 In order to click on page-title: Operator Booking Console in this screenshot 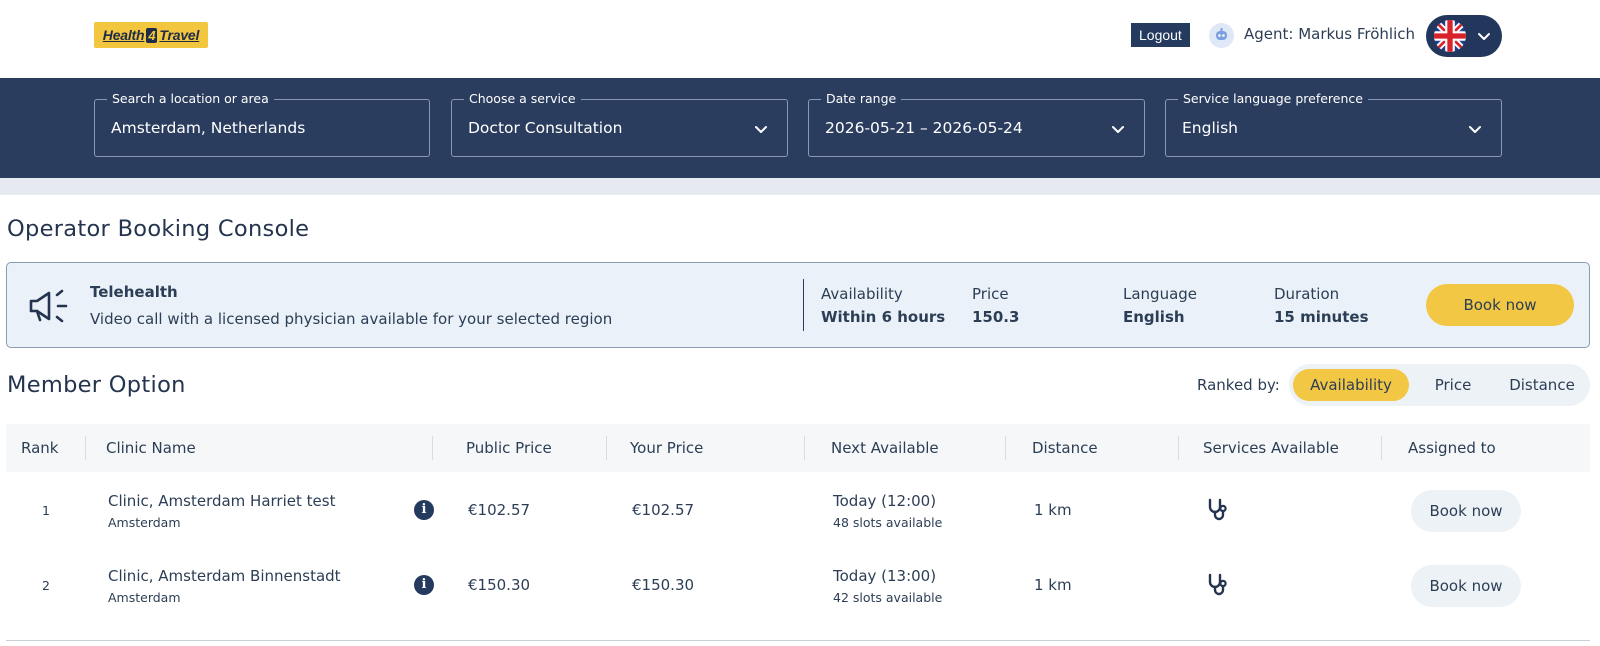, I will do `click(158, 229)`.